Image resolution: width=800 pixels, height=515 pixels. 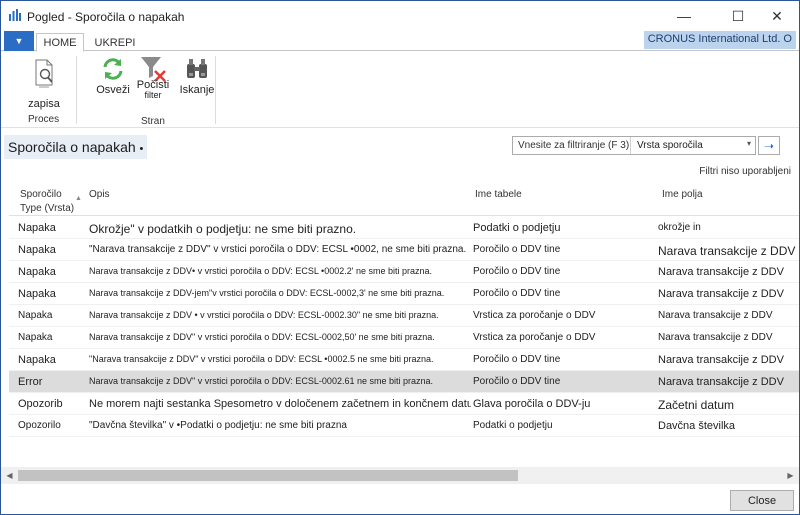 What do you see at coordinates (113, 69) in the screenshot?
I see `refresh-icon` at bounding box center [113, 69].